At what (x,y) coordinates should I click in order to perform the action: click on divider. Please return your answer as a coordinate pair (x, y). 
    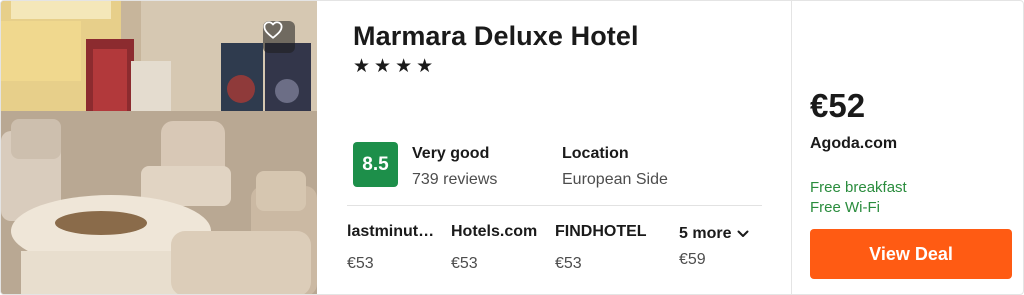
    Looking at the image, I should click on (554, 205).